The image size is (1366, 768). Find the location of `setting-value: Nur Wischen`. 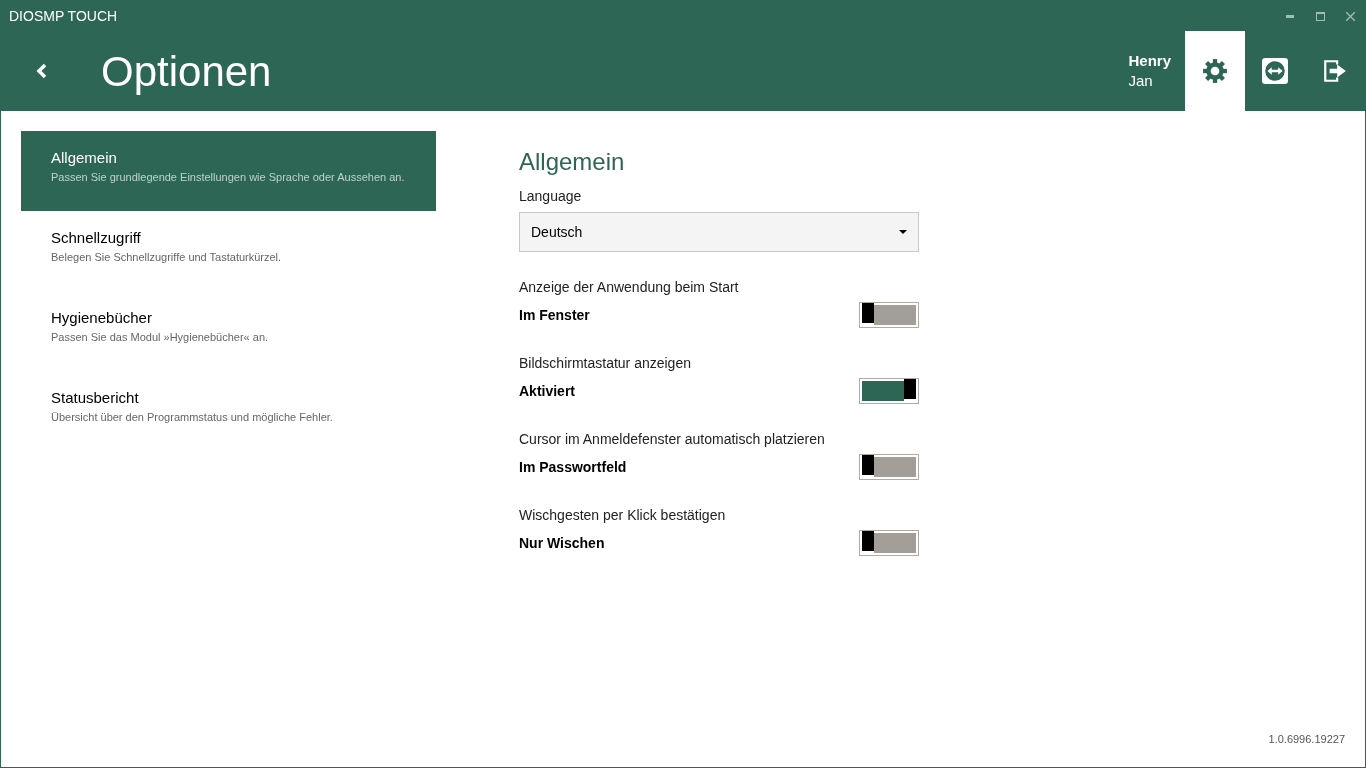

setting-value: Nur Wischen is located at coordinates (562, 543).